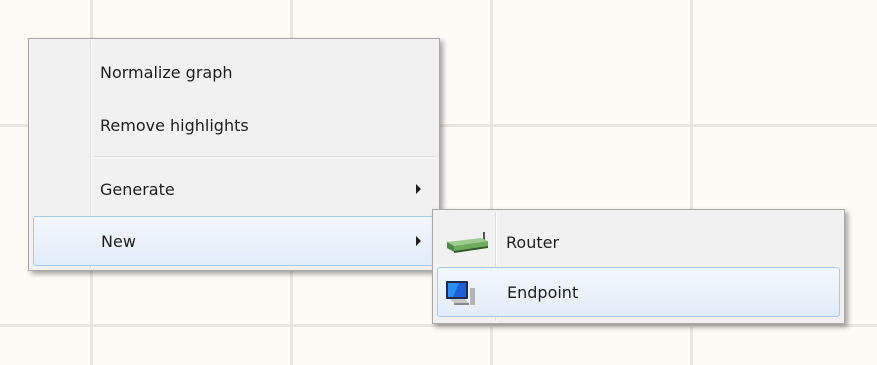 Image resolution: width=877 pixels, height=365 pixels. I want to click on computer-icon, so click(461, 296).